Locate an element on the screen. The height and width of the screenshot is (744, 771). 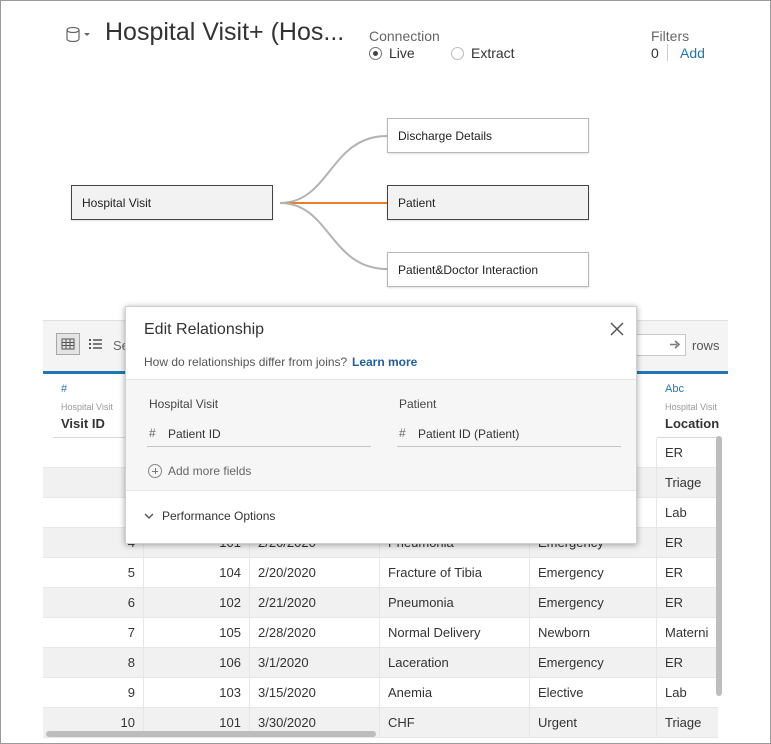
rows-label: rows is located at coordinates (706, 345).